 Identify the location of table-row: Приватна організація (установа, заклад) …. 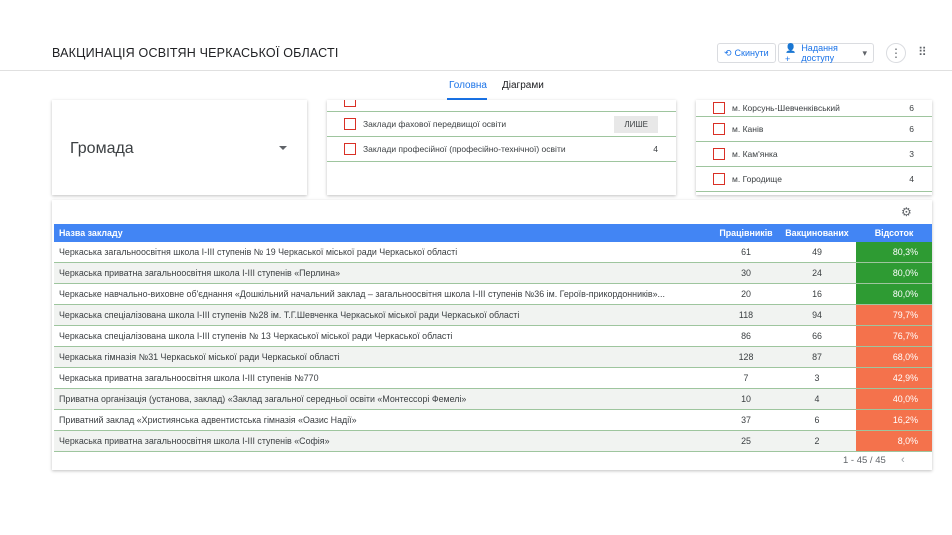
(493, 399).